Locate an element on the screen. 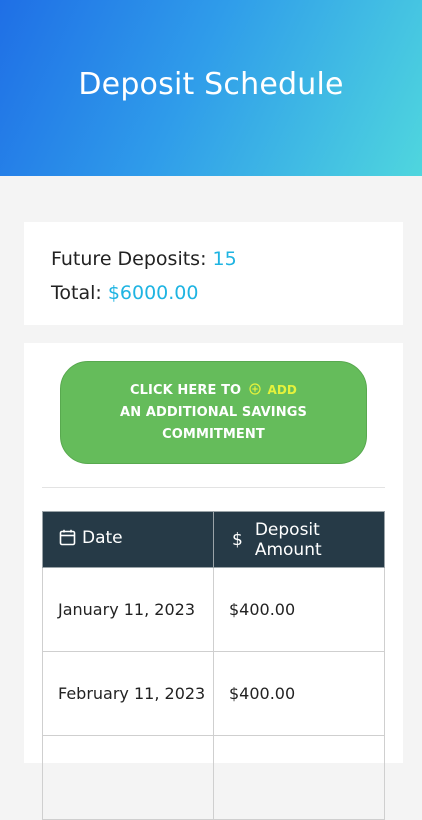 The width and height of the screenshot is (422, 820). calendar-icon is located at coordinates (67, 538).